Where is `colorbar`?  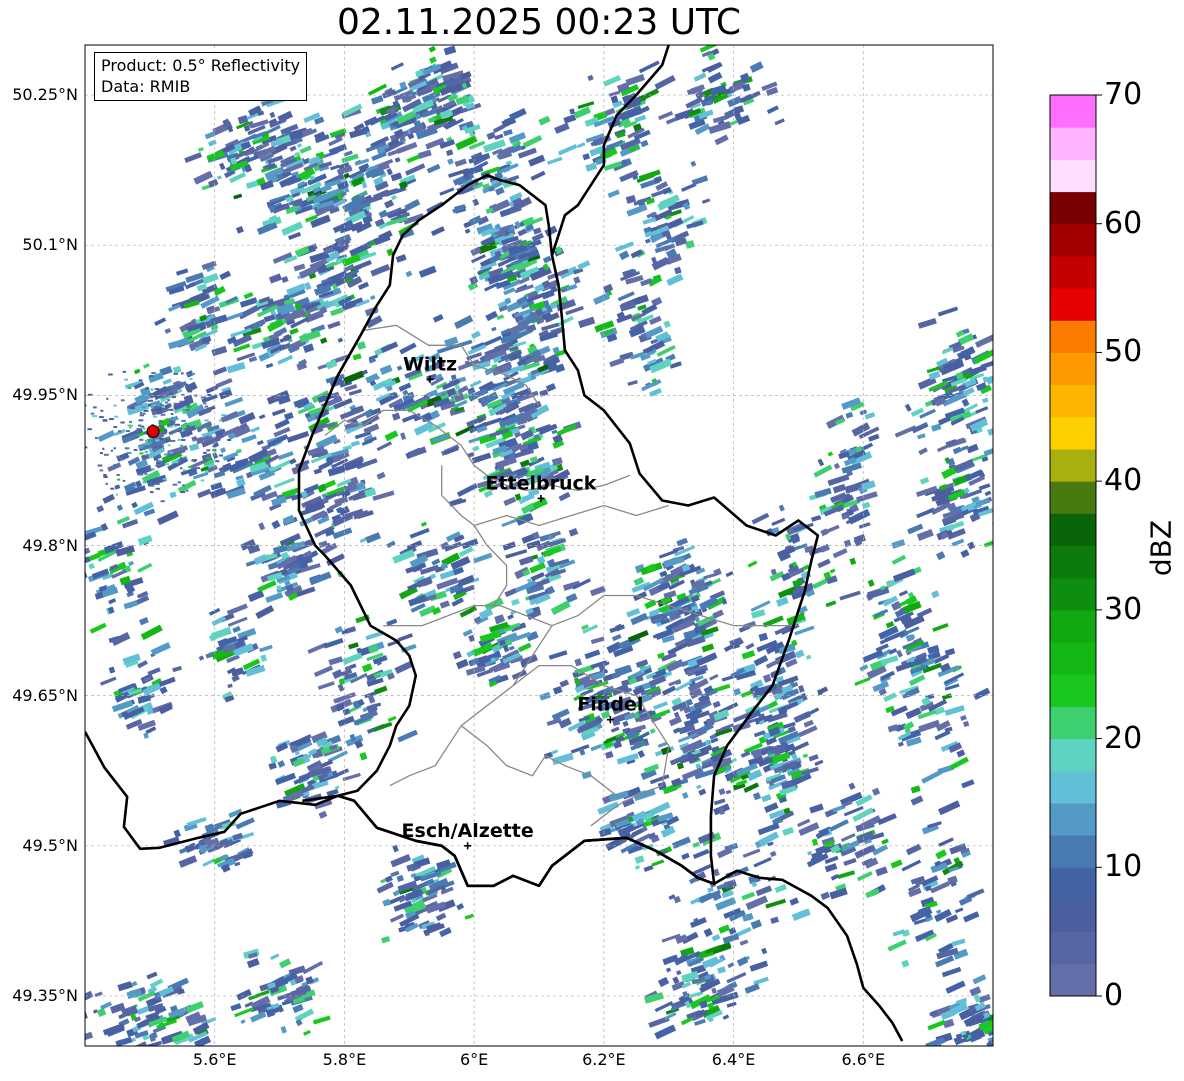 colorbar is located at coordinates (1075, 545).